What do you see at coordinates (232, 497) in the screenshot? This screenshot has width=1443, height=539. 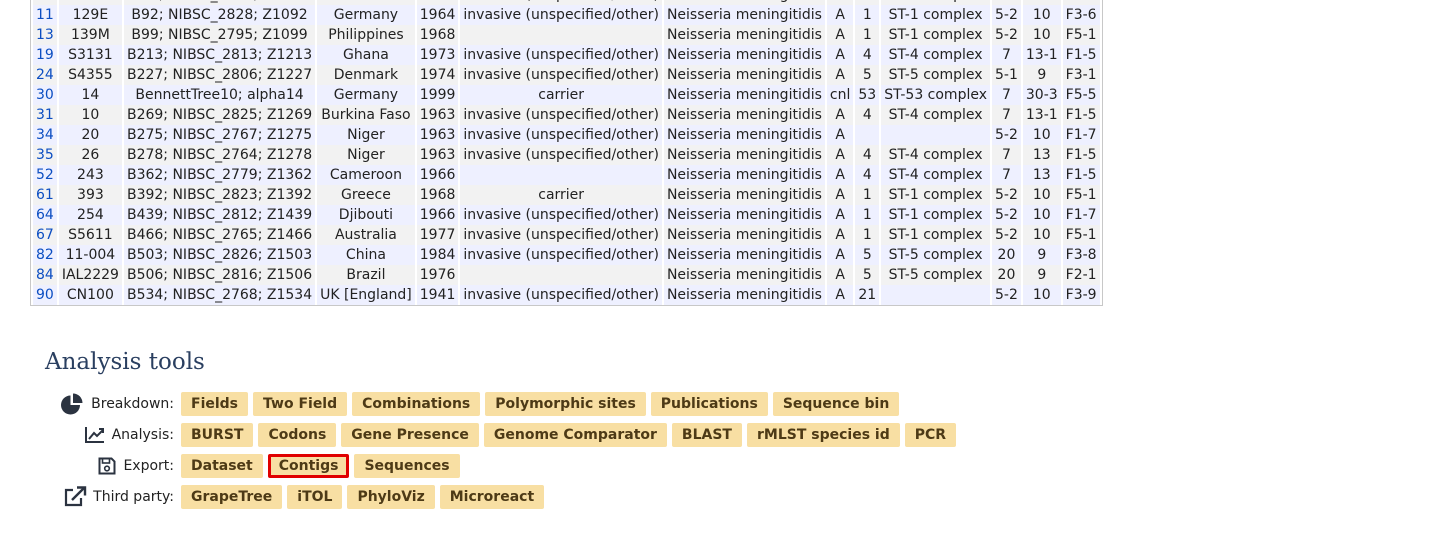 I see `grapetree-button: GrapeTree` at bounding box center [232, 497].